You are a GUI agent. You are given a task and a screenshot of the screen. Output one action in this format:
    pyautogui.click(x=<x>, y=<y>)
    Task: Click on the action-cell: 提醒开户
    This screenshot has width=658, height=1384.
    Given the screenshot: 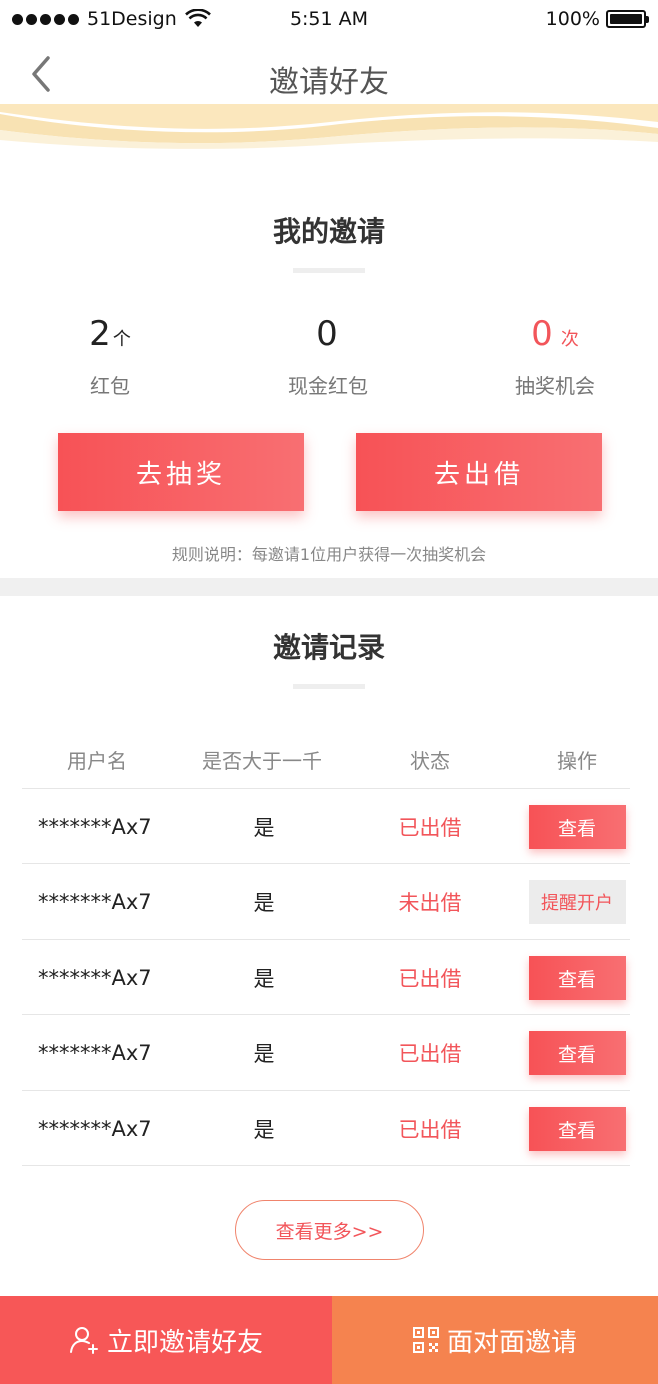 What is the action you would take?
    pyautogui.click(x=577, y=902)
    